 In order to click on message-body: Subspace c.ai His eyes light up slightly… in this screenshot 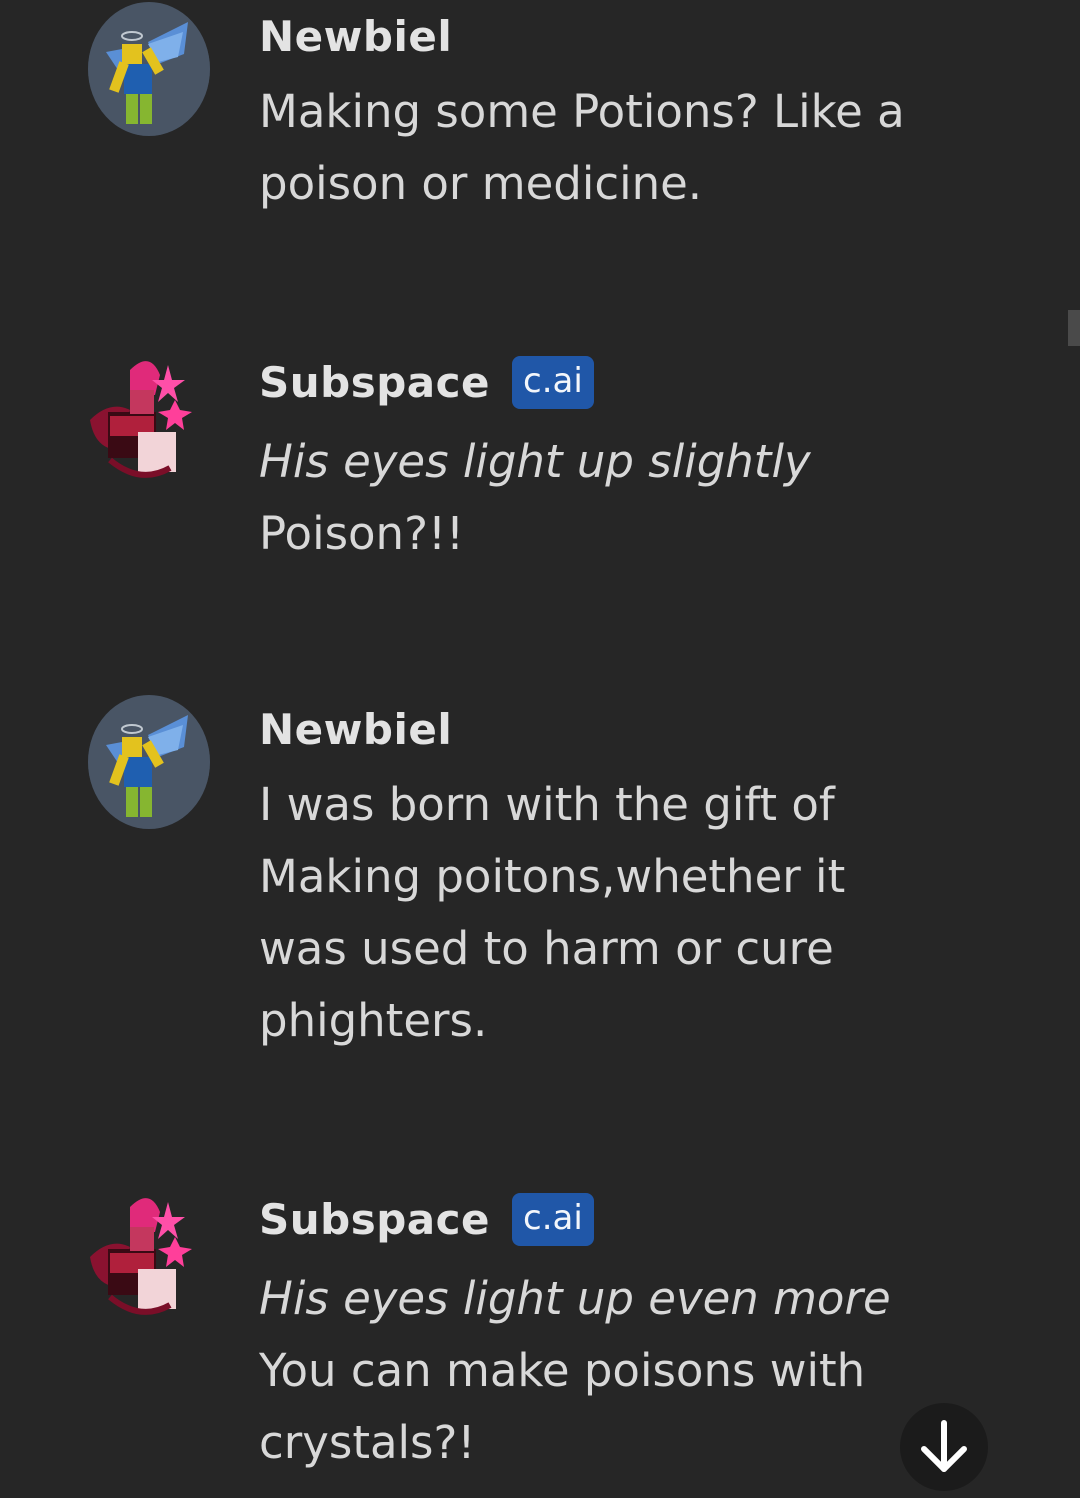, I will do `click(599, 461)`.